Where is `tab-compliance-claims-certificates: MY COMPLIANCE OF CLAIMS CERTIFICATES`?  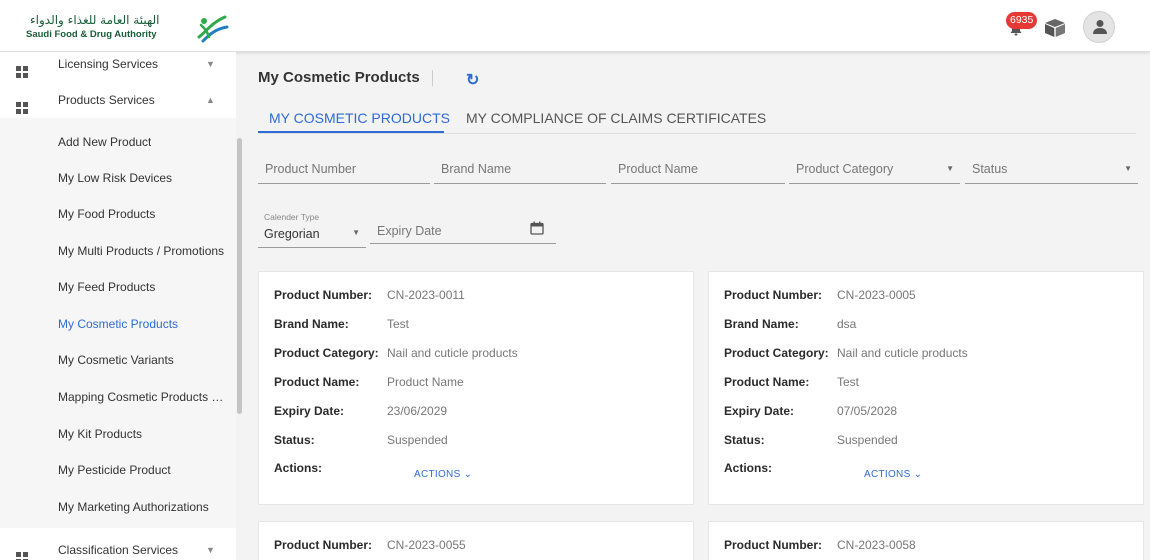
tab-compliance-claims-certificates: MY COMPLIANCE OF CLAIMS CERTIFICATES is located at coordinates (616, 118).